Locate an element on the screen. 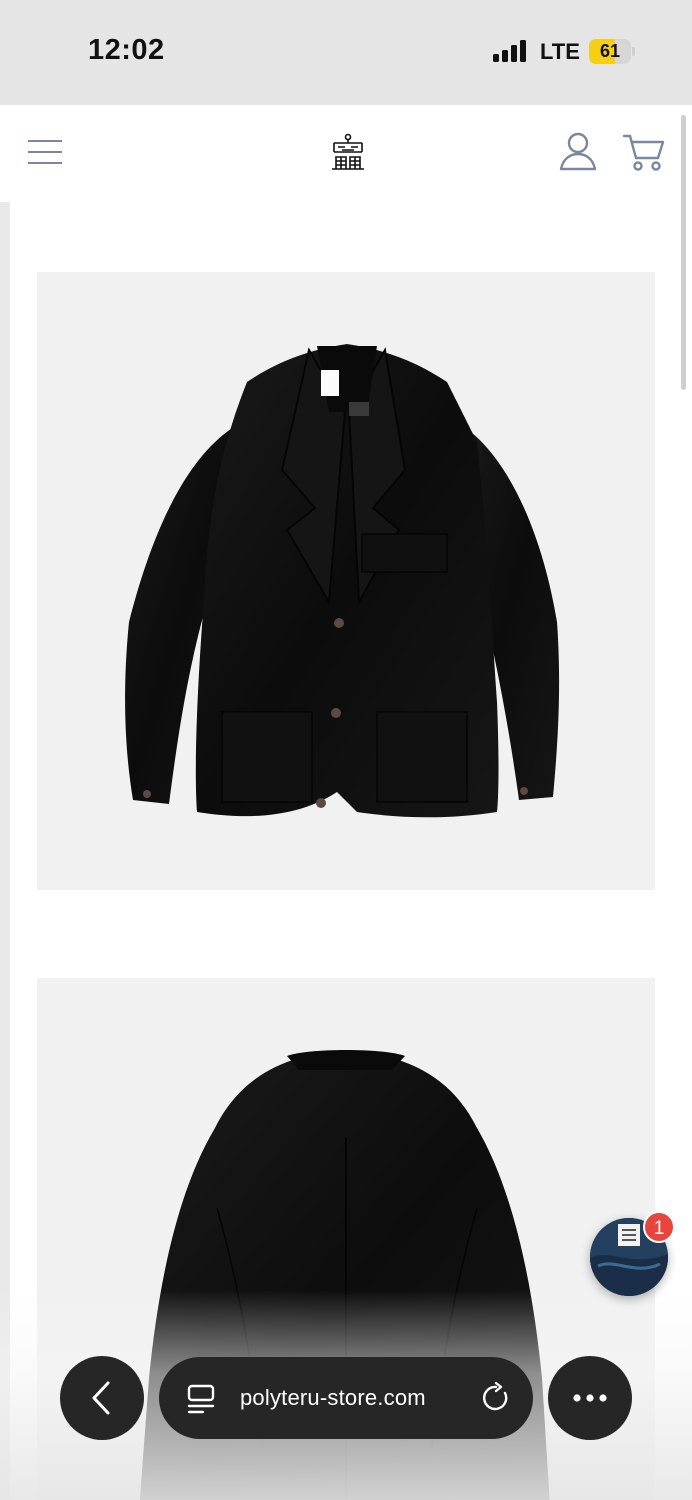 This screenshot has width=692, height=1500. browser-address-bar: polyteru-store.com is located at coordinates (346, 1398).